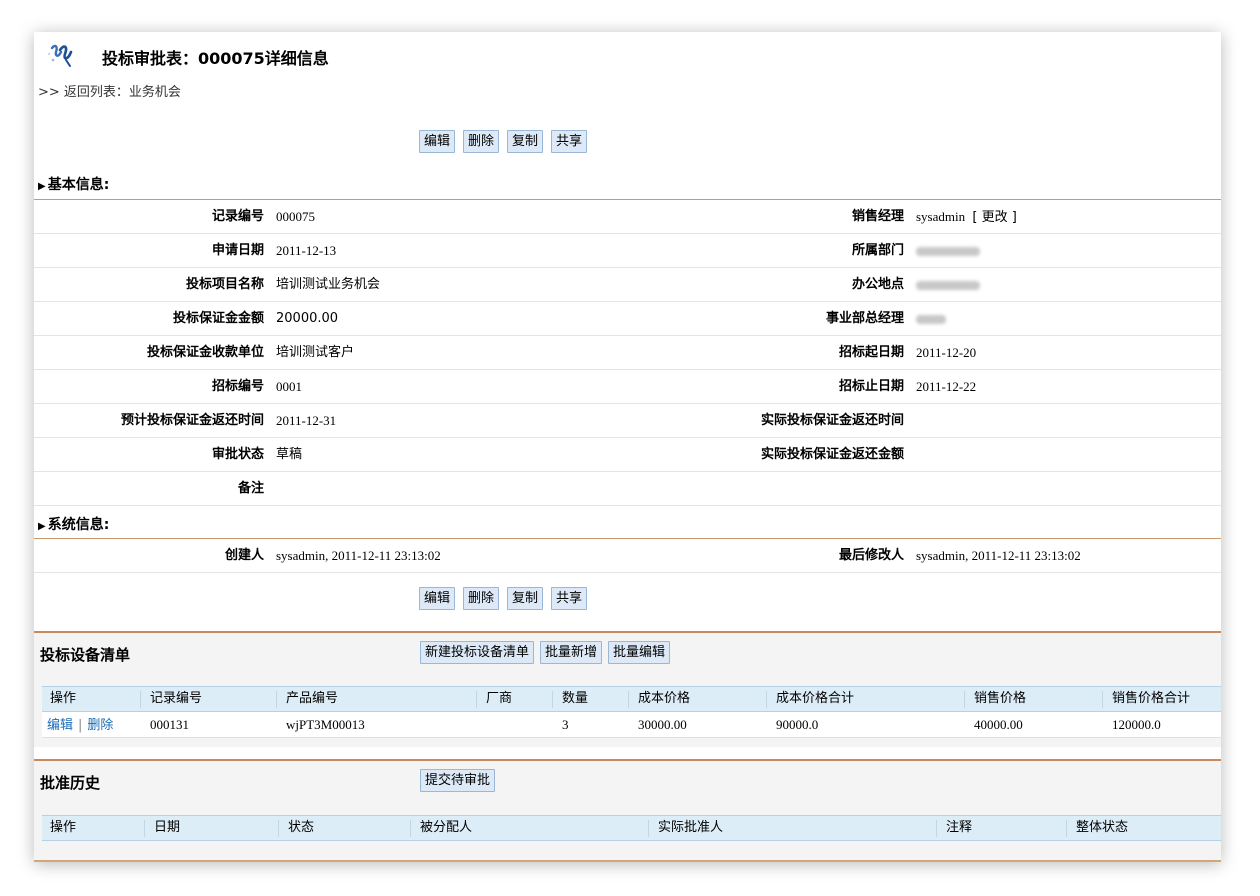  I want to click on table-cell: 3, so click(565, 724).